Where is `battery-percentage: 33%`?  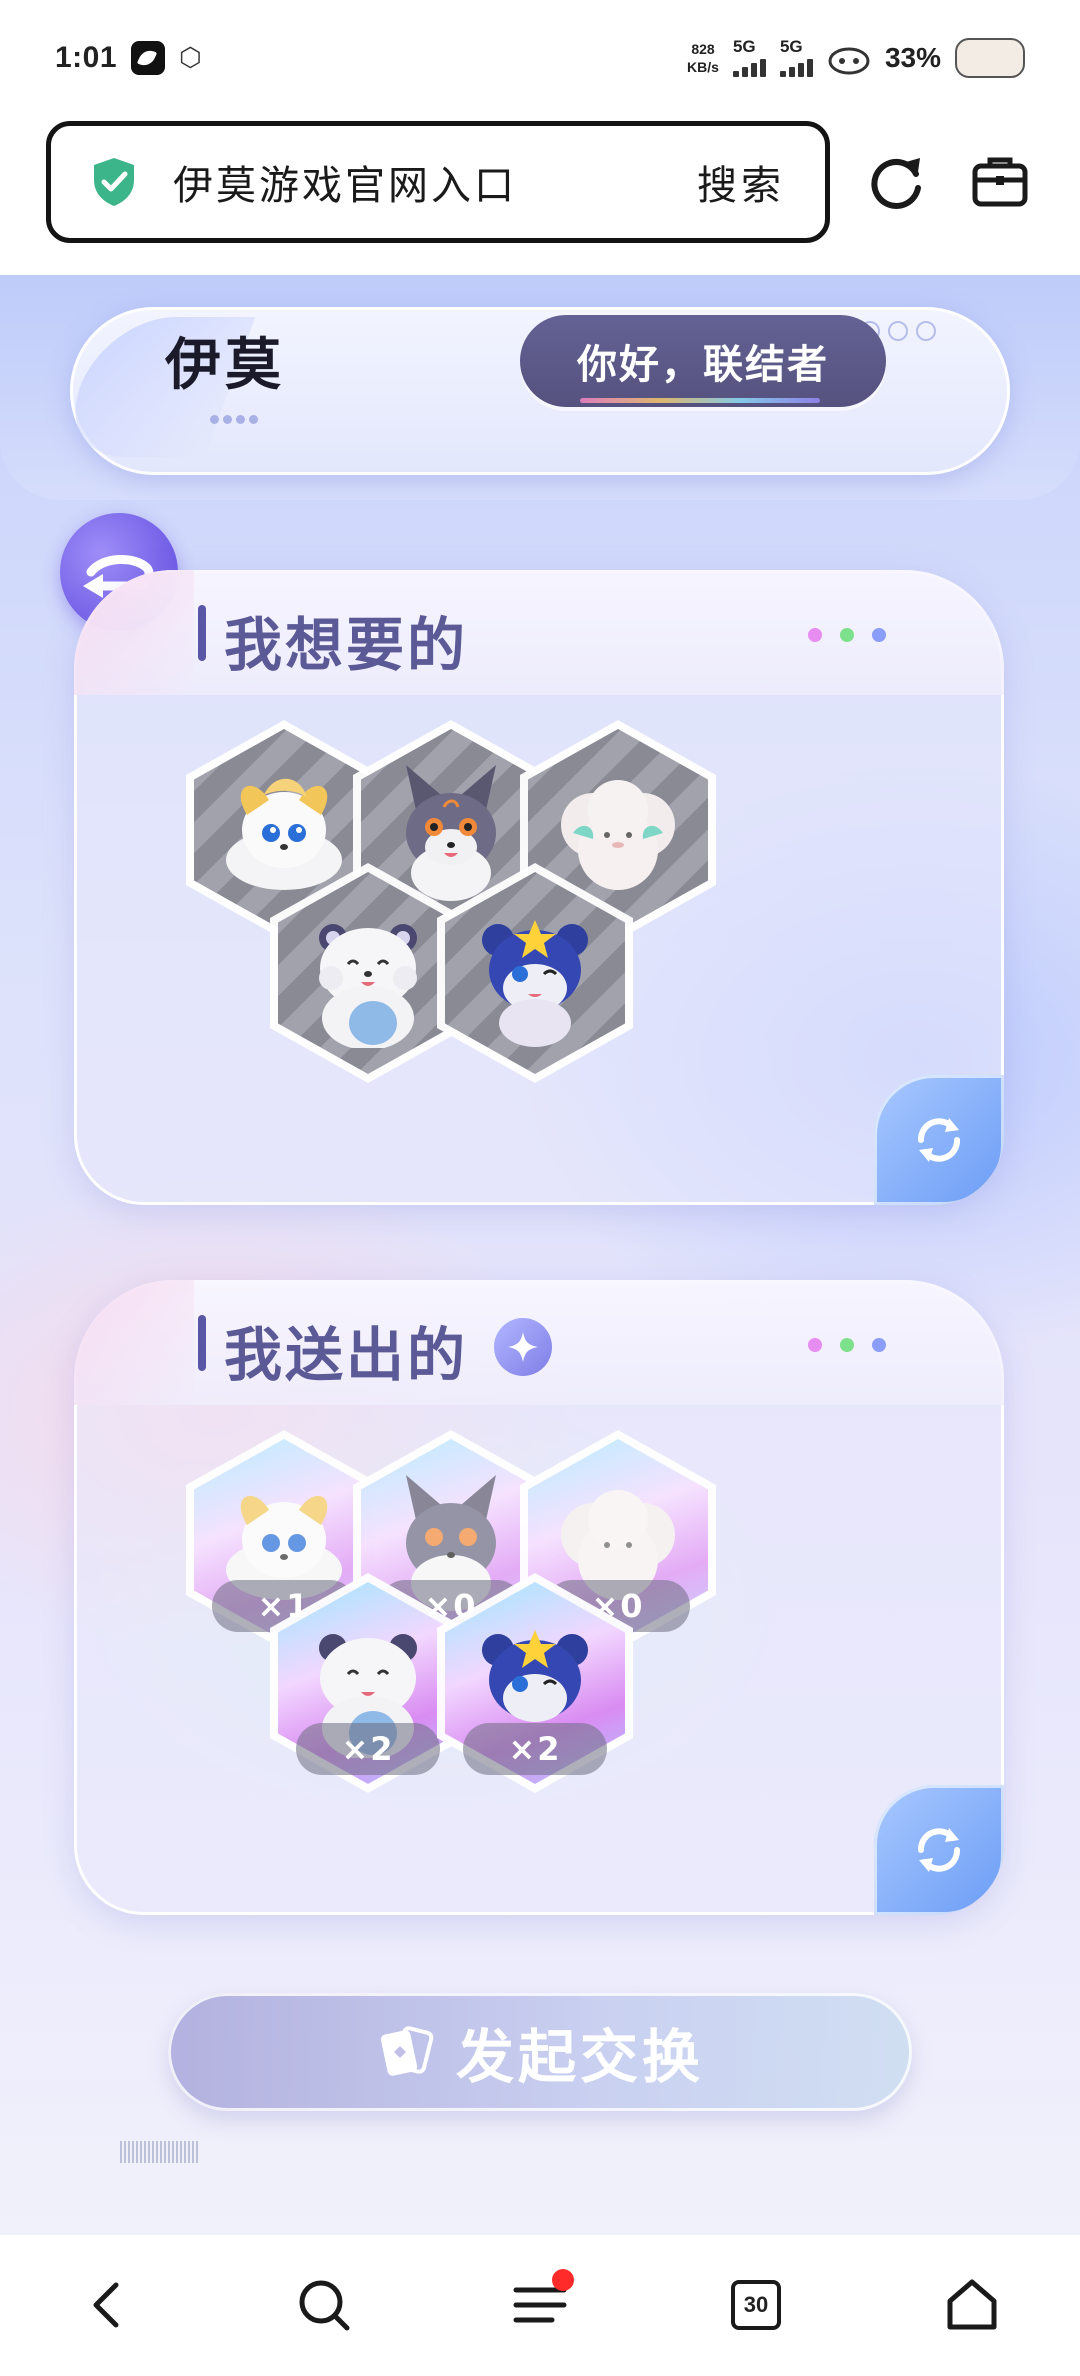 battery-percentage: 33% is located at coordinates (912, 57).